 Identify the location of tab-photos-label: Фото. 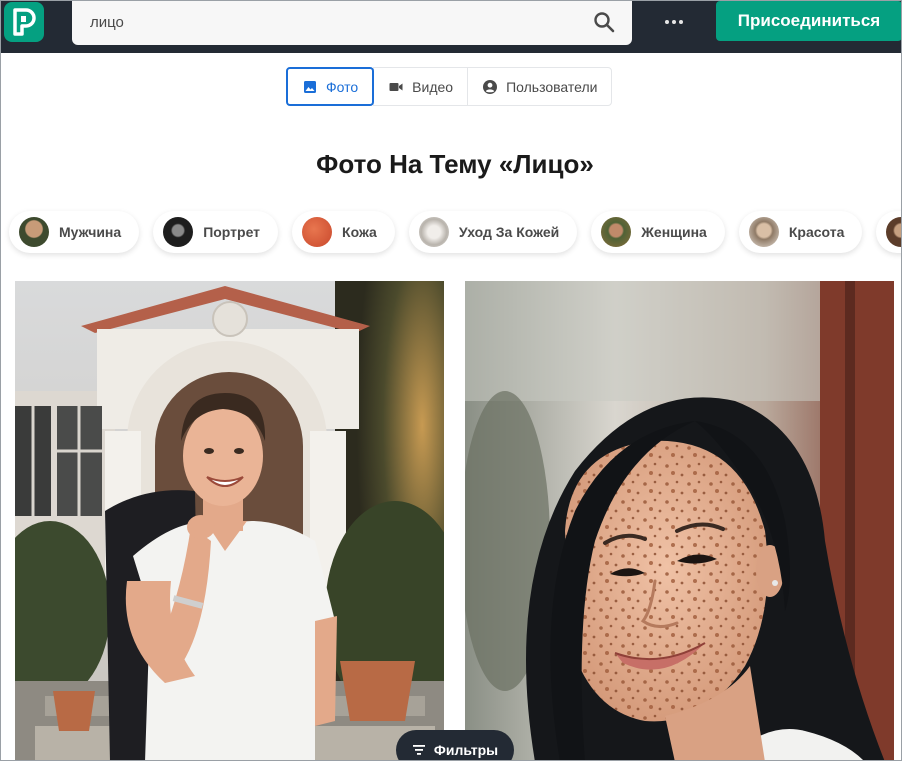
(342, 86).